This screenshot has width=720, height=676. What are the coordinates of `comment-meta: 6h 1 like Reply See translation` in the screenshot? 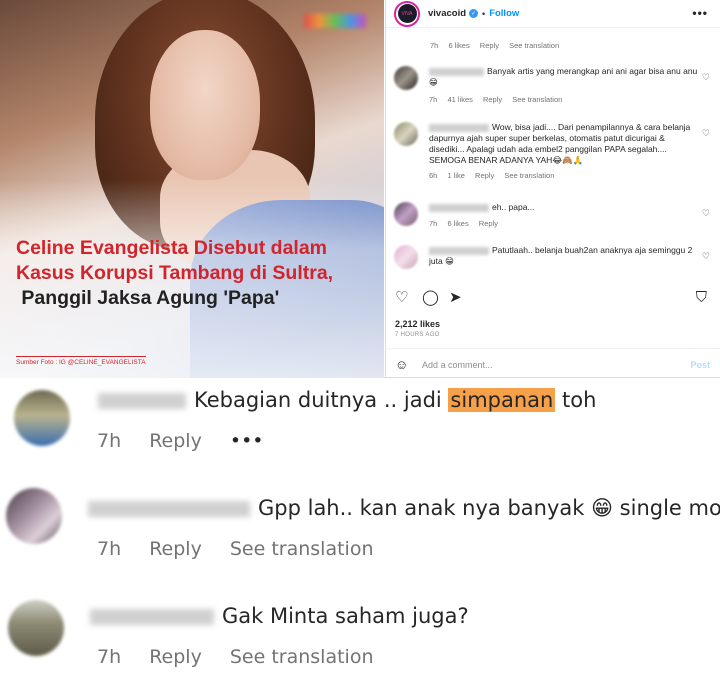 It's located at (564, 175).